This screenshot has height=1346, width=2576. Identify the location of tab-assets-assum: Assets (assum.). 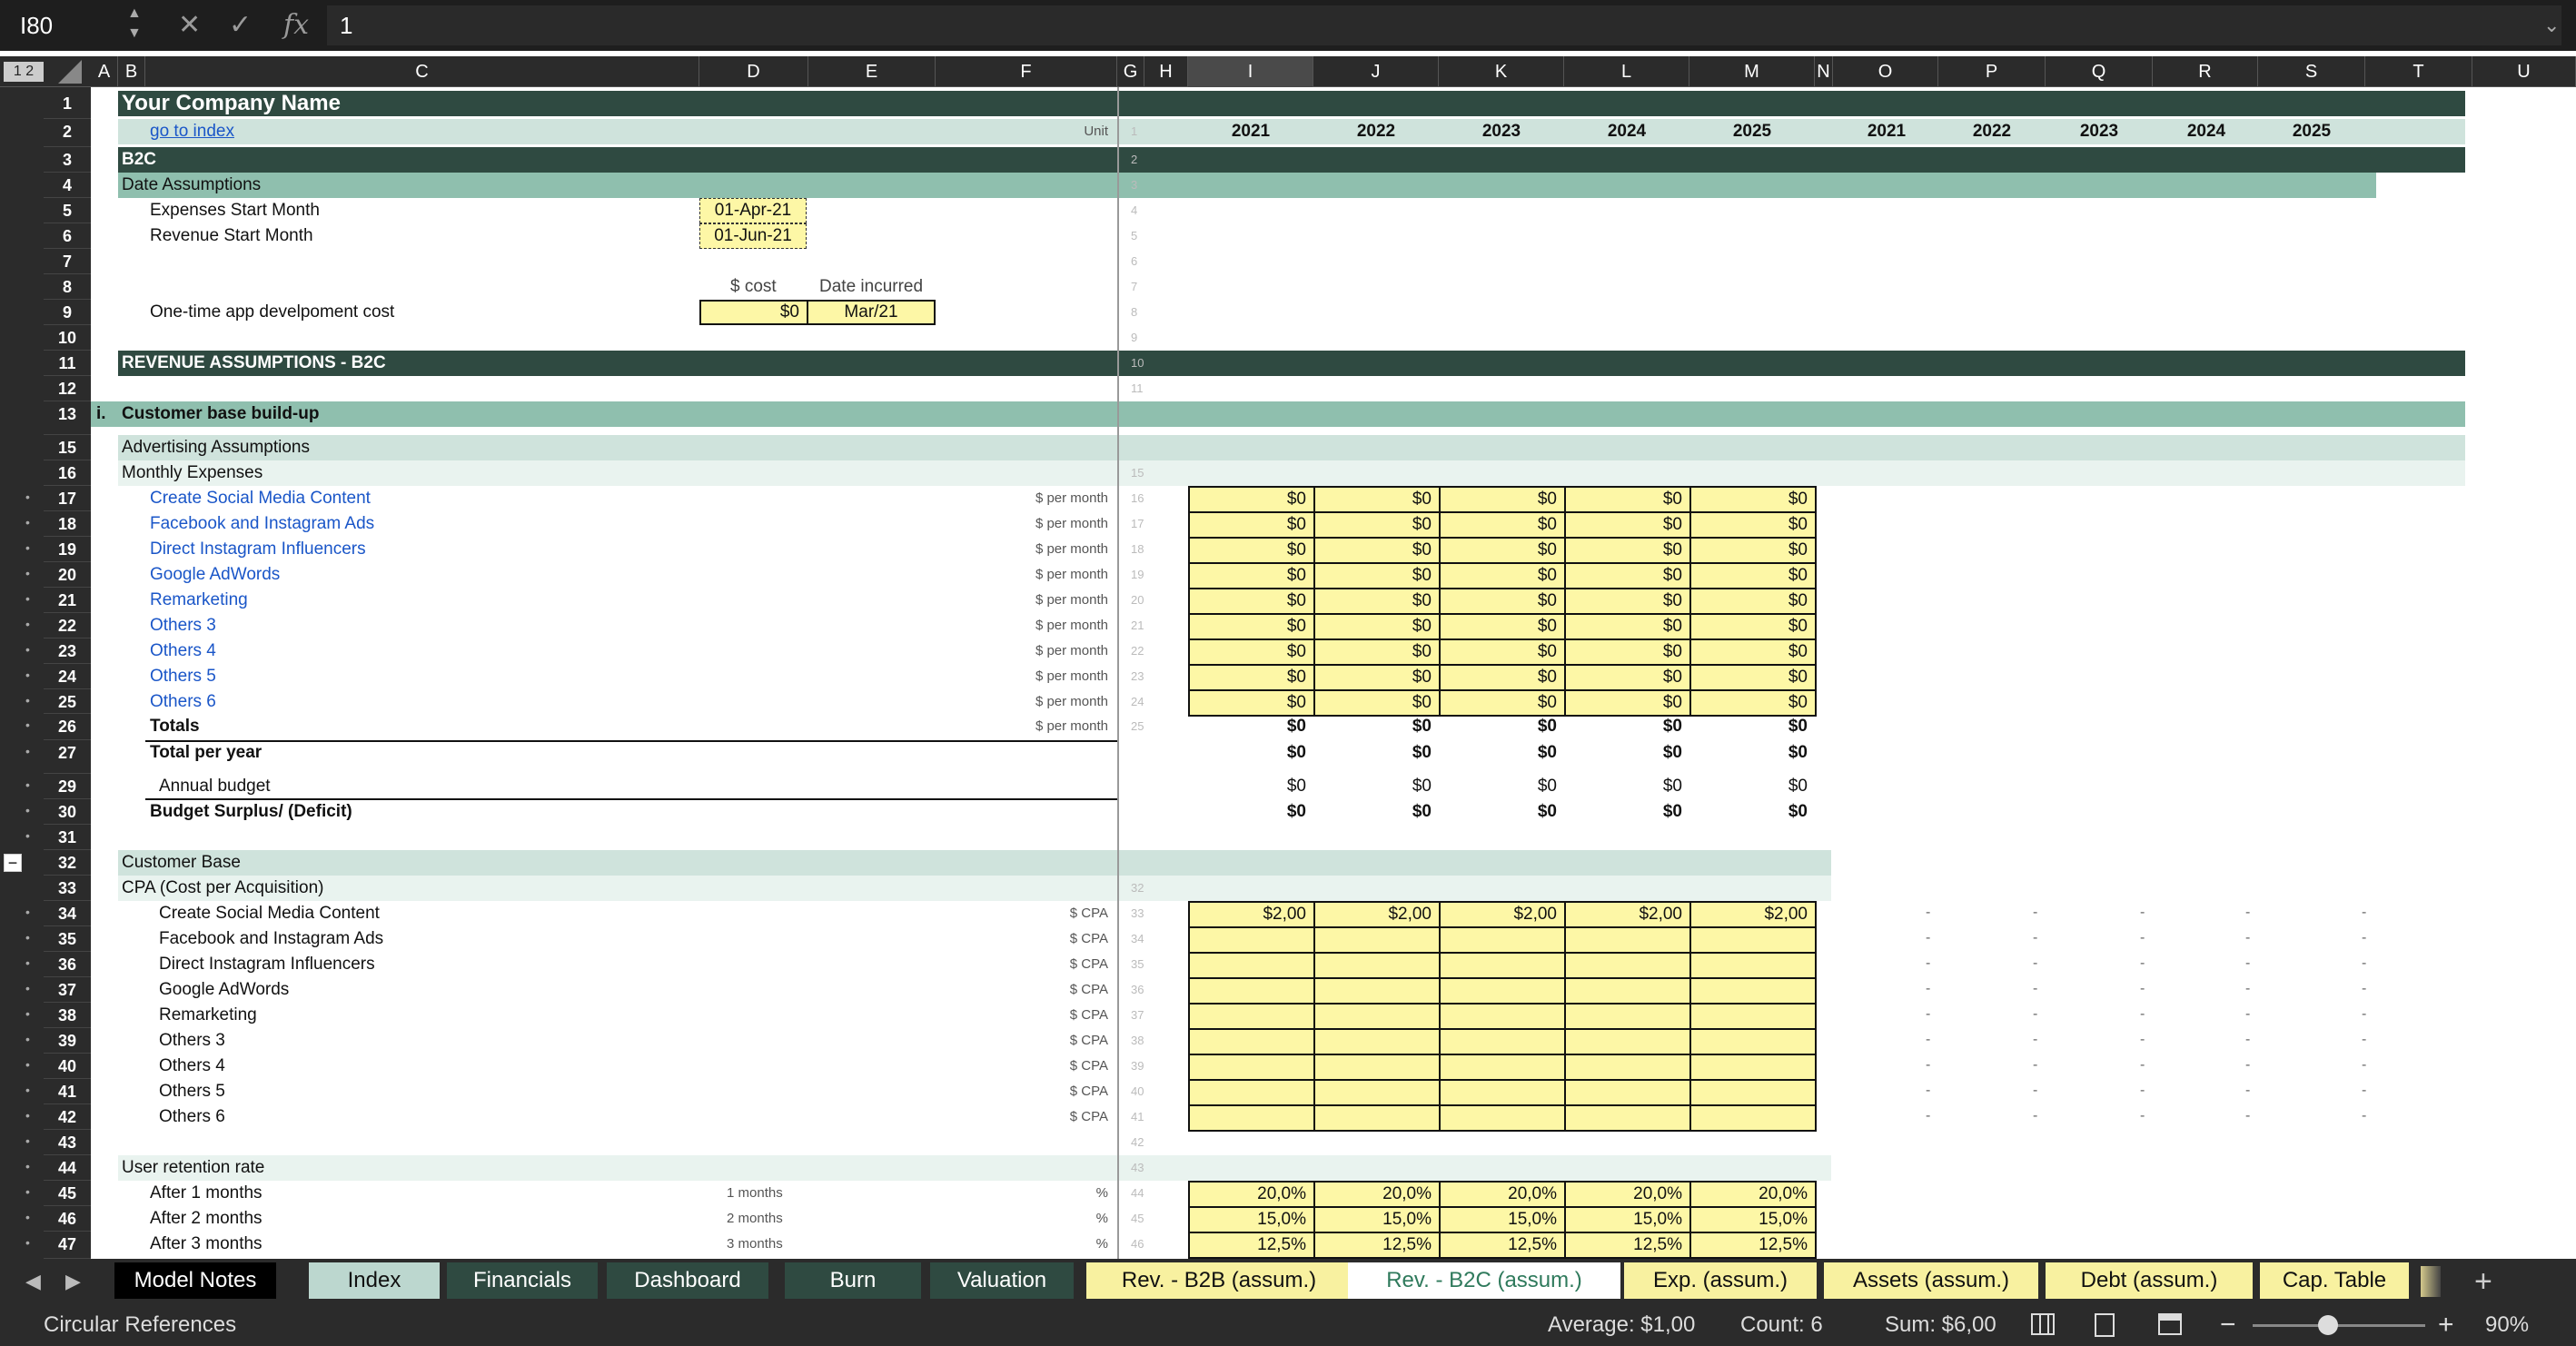
(1931, 1281).